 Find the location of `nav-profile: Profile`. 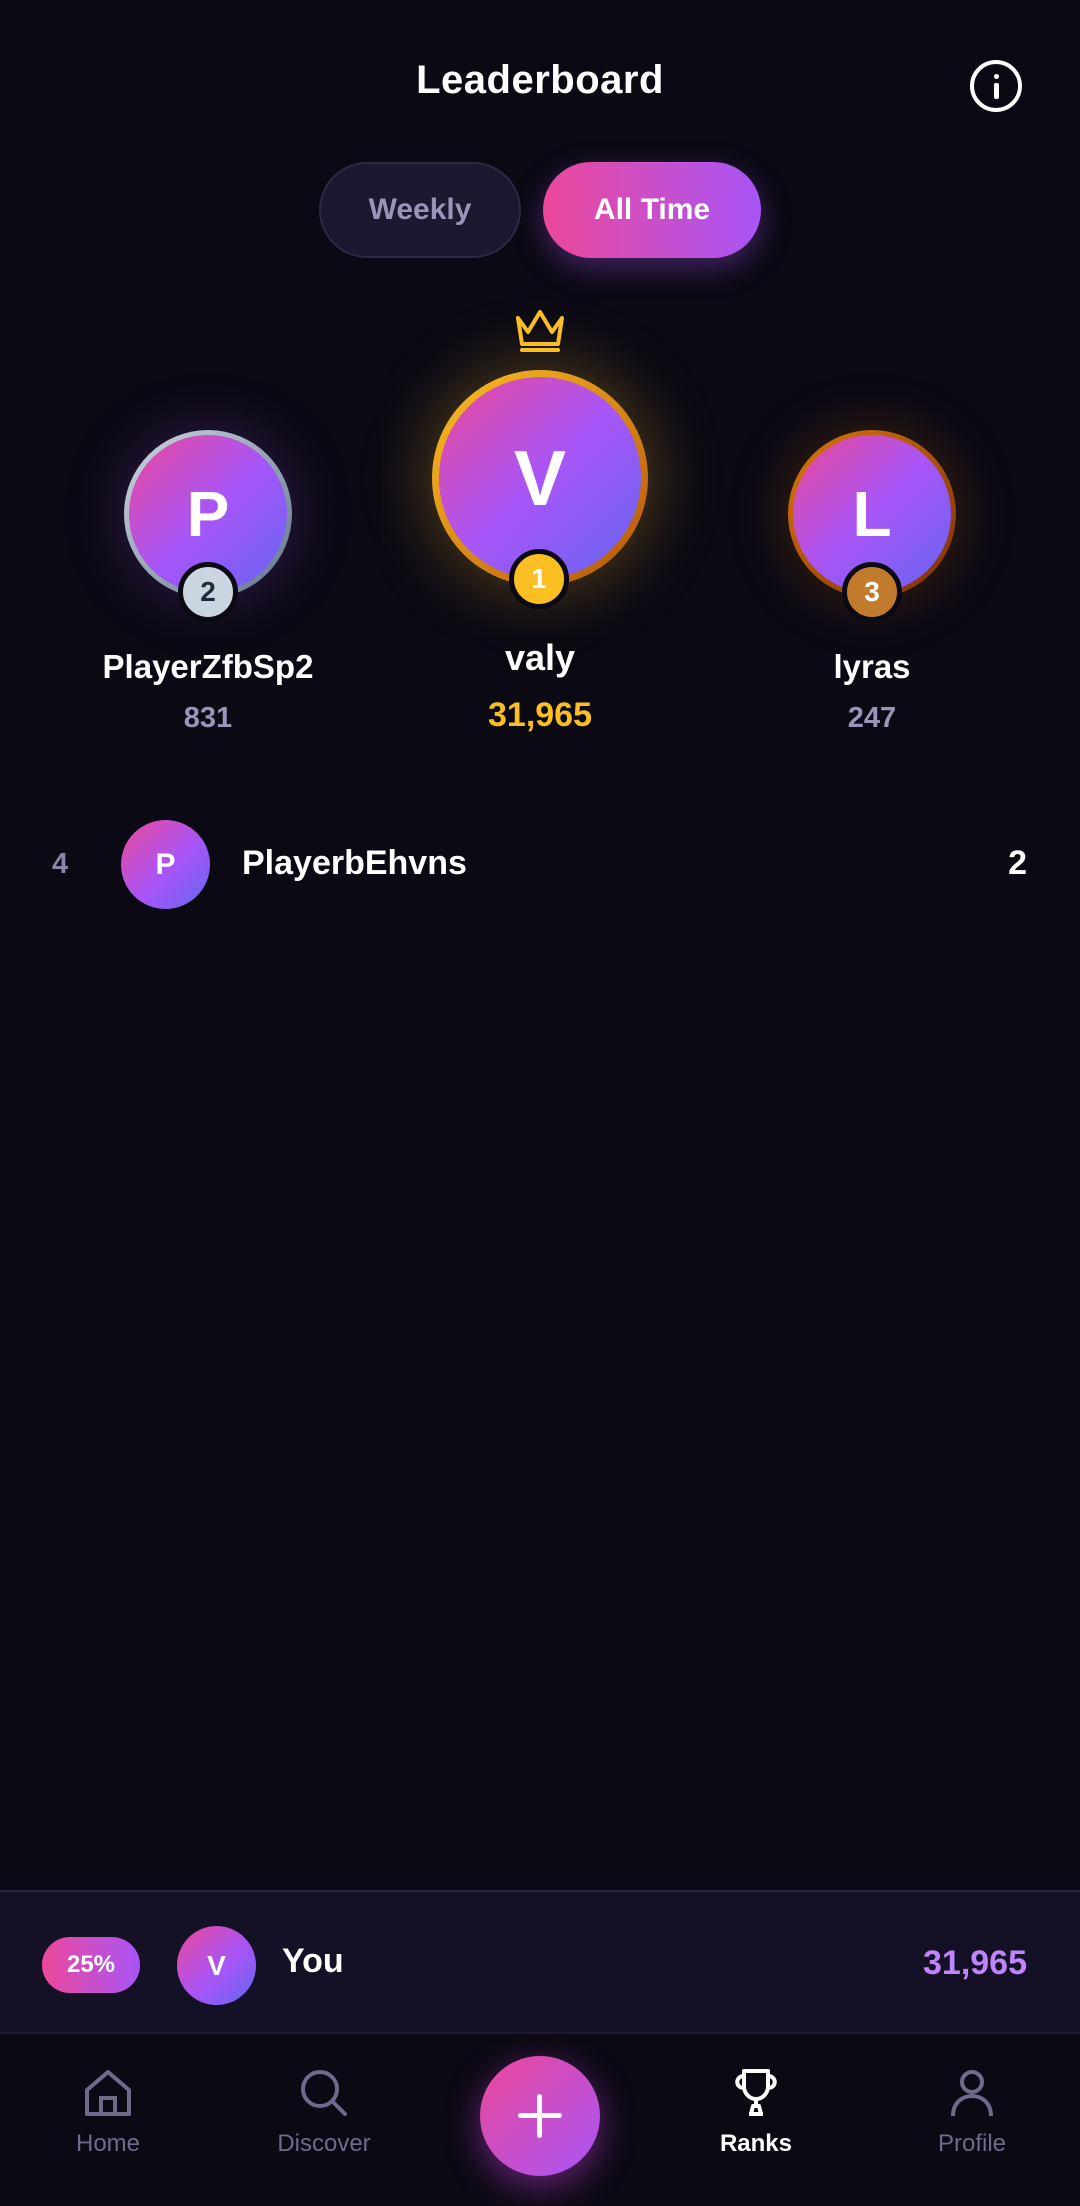

nav-profile: Profile is located at coordinates (972, 2121).